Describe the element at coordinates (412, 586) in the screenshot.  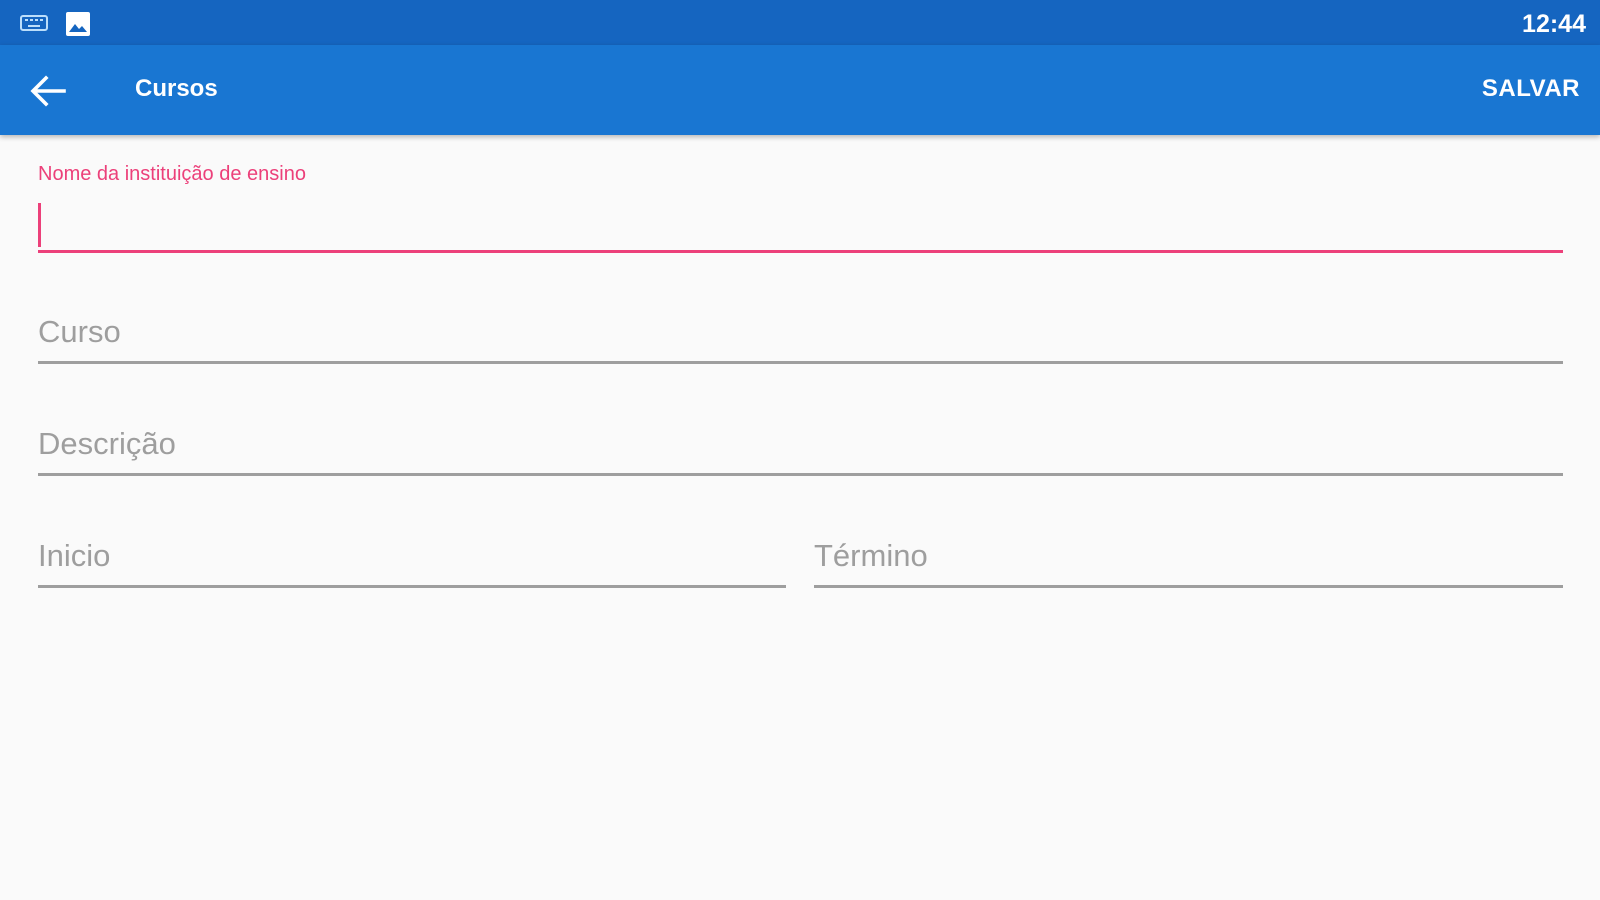
I see `start-underline` at that location.